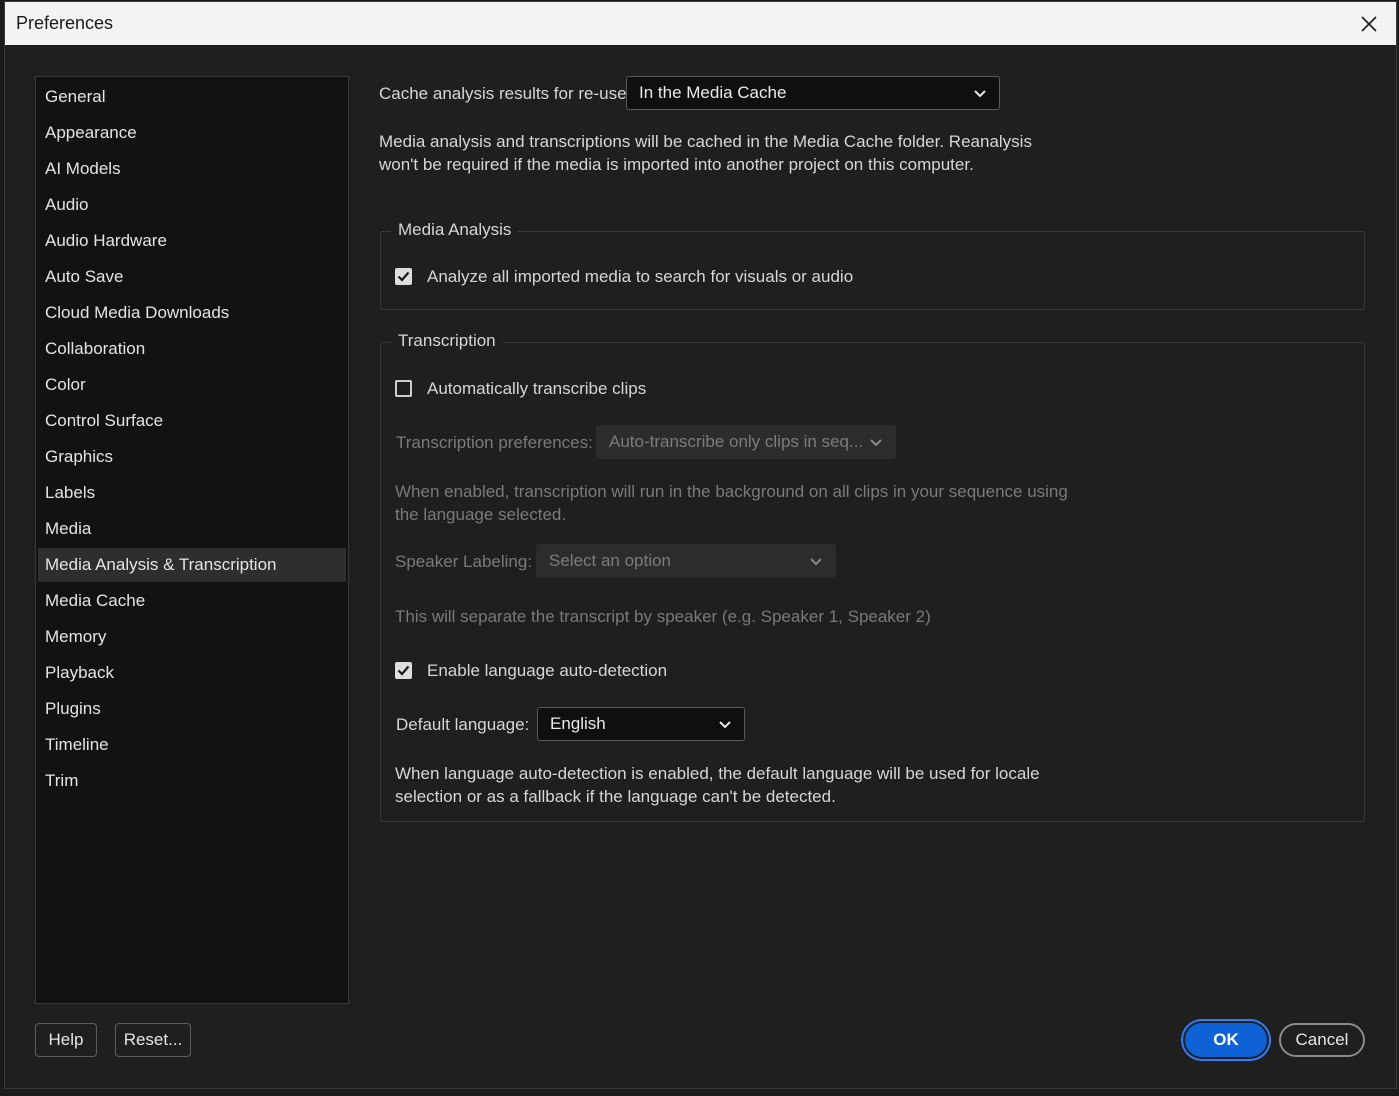 The image size is (1399, 1096). What do you see at coordinates (192, 313) in the screenshot?
I see `sidebar-item-cloud-media-downloads: Cloud Media Downloads` at bounding box center [192, 313].